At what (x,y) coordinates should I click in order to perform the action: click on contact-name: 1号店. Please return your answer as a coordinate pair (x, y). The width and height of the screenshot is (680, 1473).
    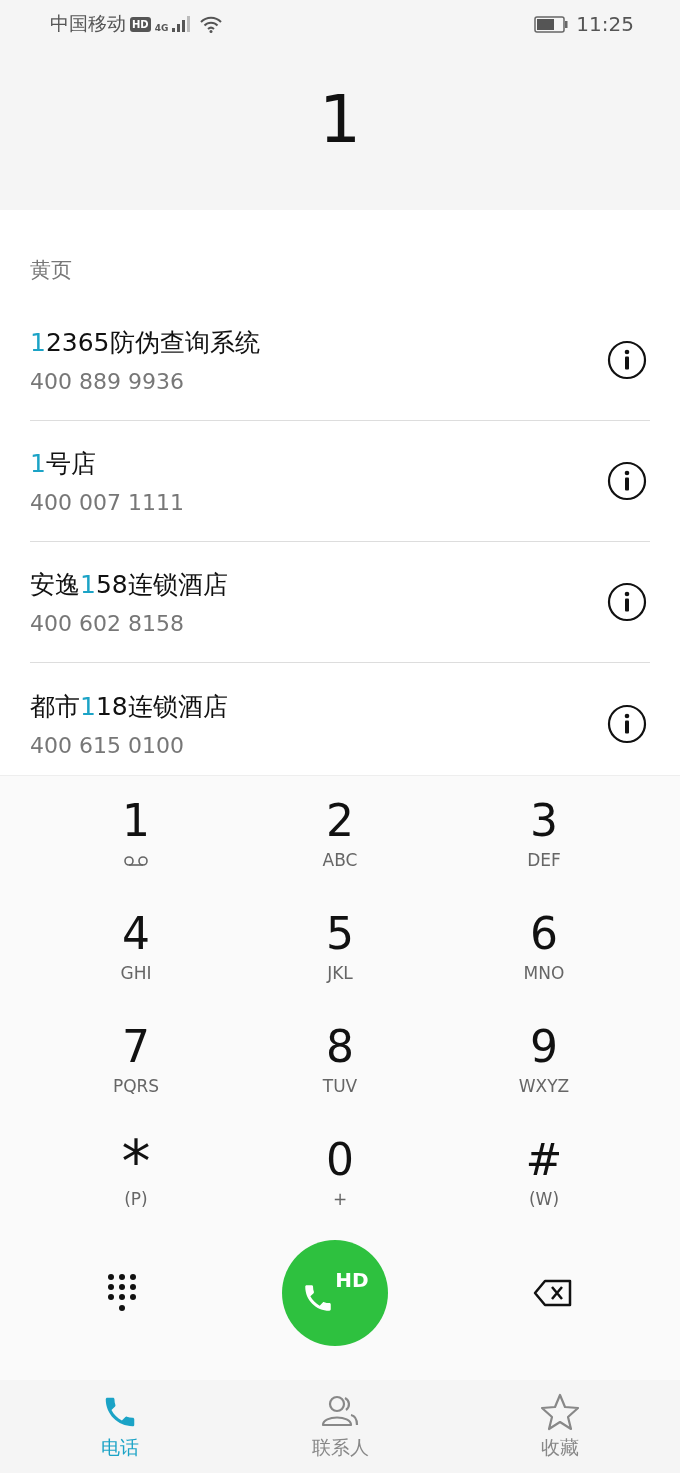
    Looking at the image, I should click on (107, 463).